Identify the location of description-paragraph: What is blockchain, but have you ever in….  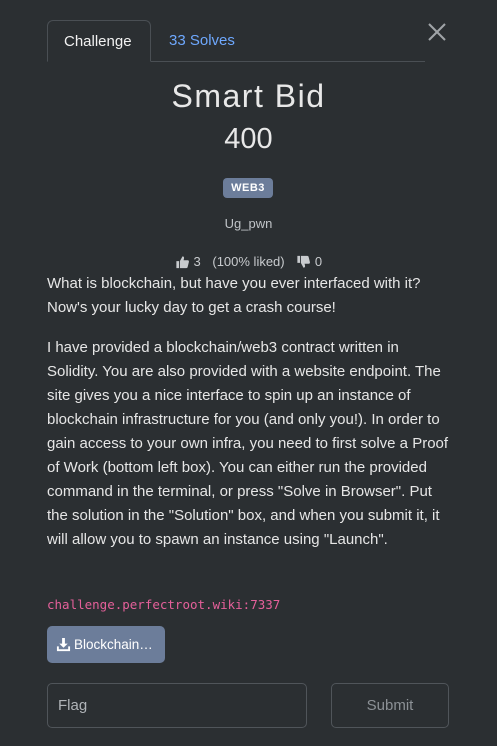
(234, 295).